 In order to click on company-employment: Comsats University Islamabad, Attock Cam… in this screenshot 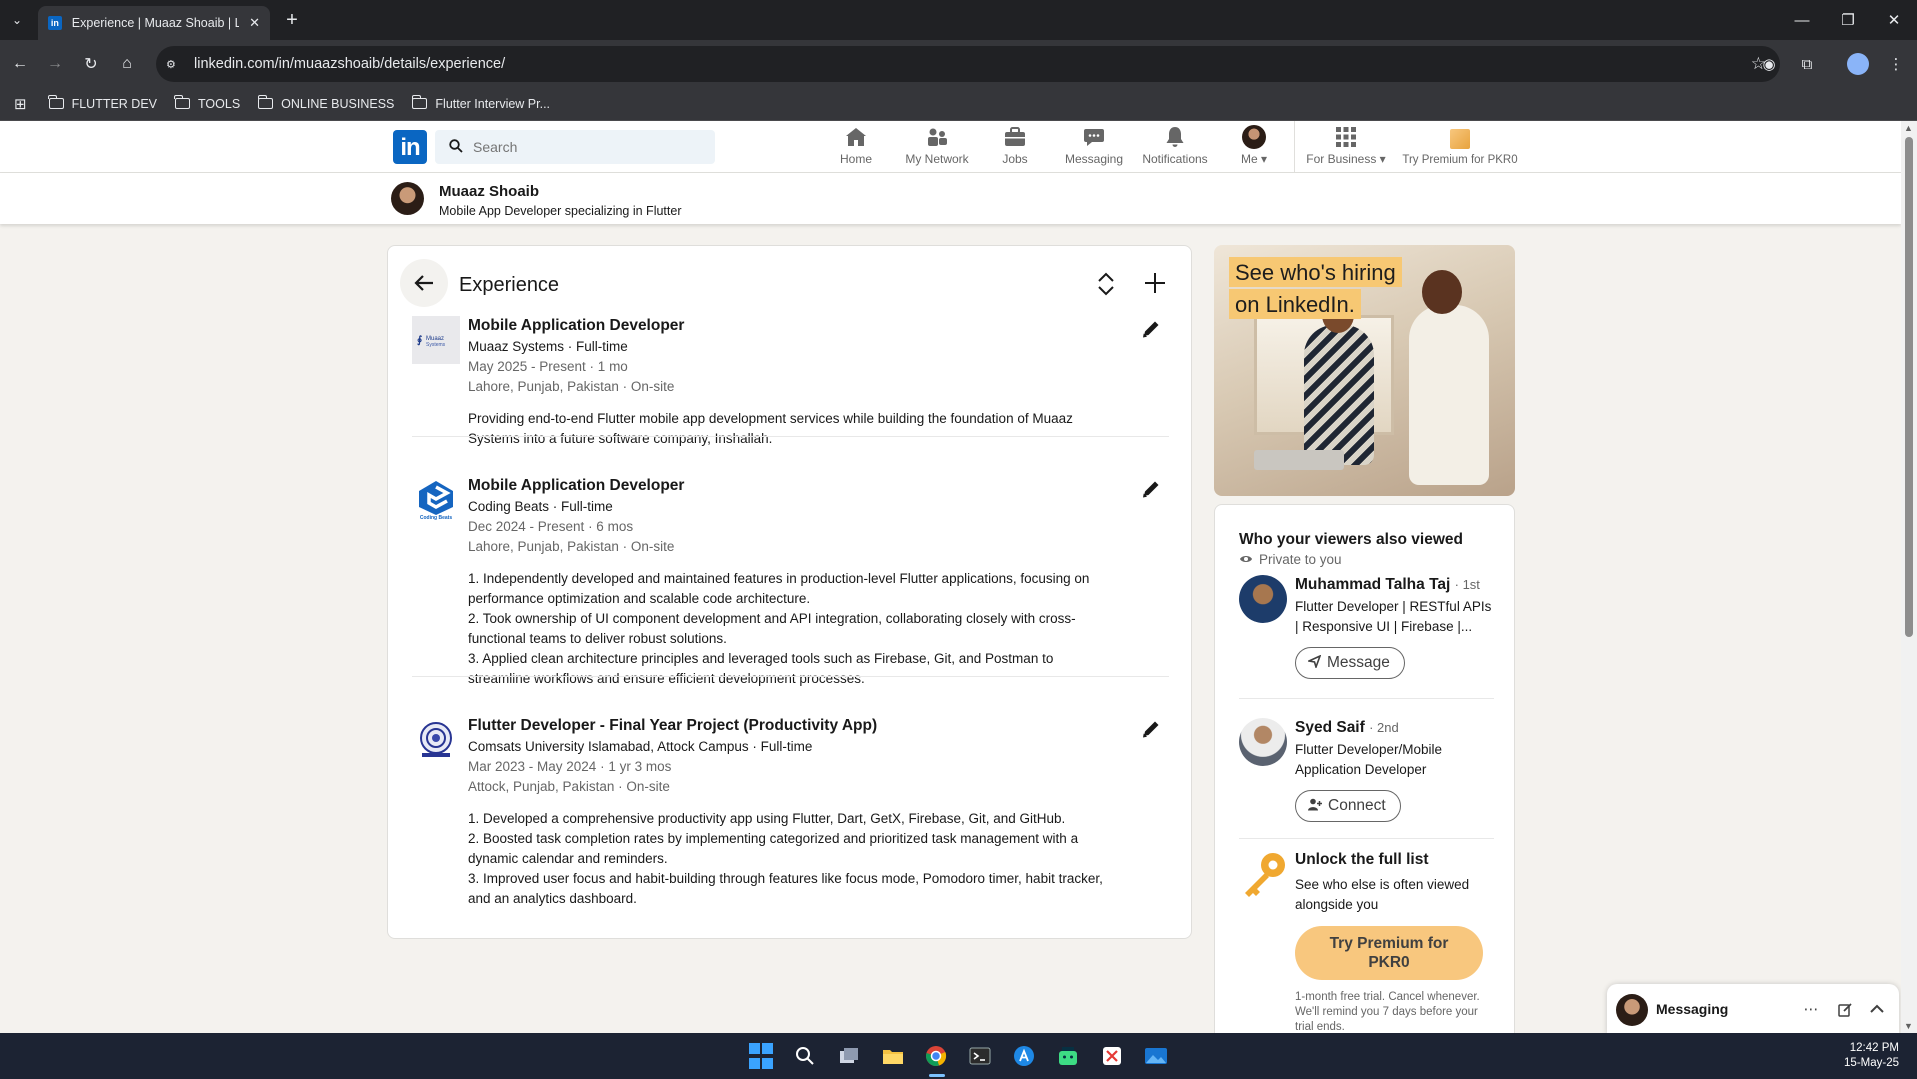, I will do `click(640, 746)`.